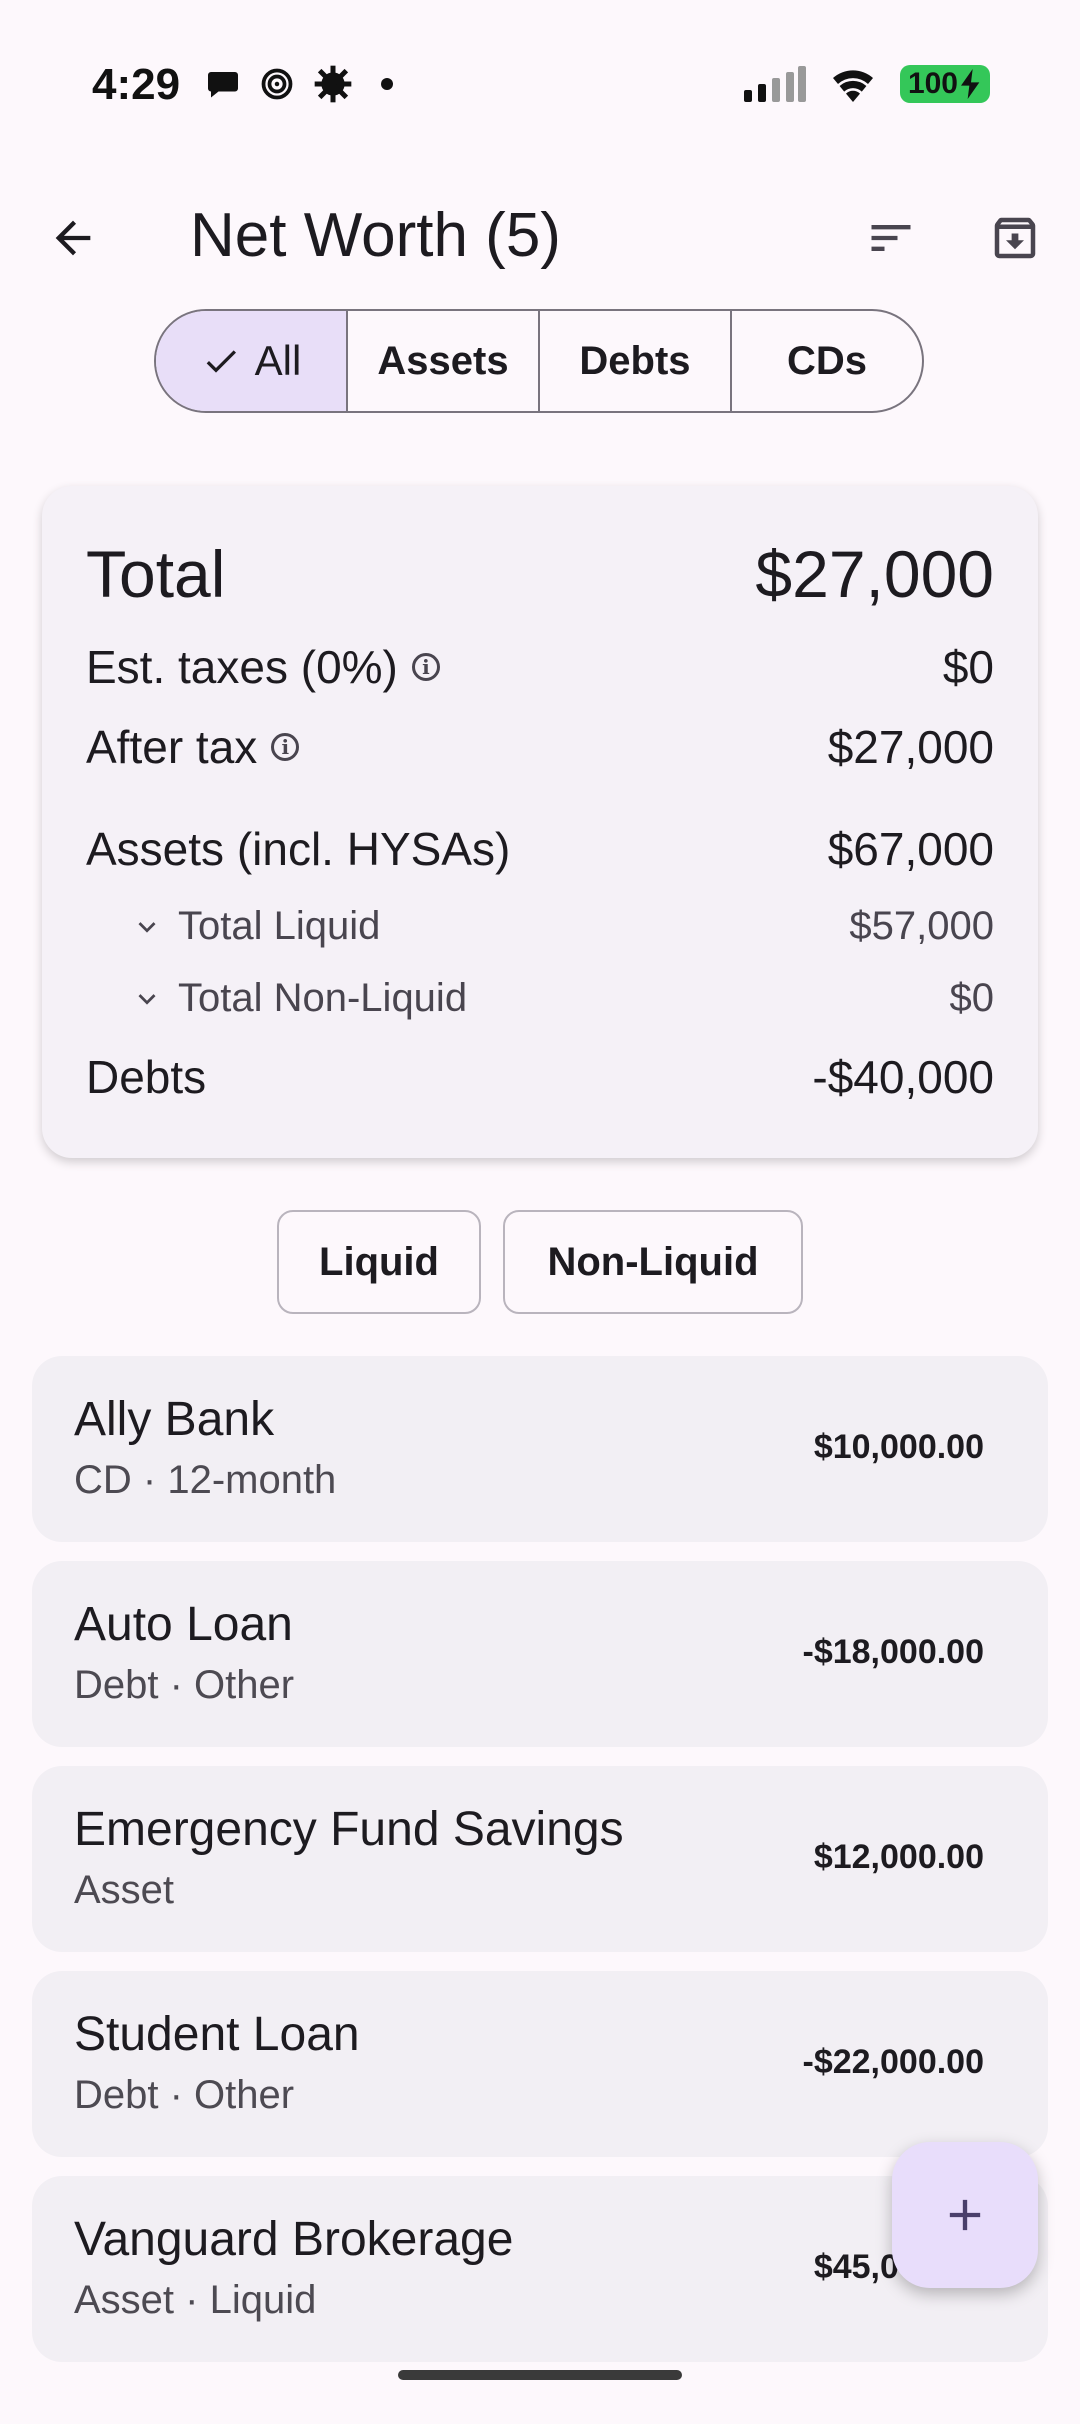 The width and height of the screenshot is (1080, 2424). Describe the element at coordinates (540, 747) in the screenshot. I see `after-tax-row: After tax i $27,000` at that location.